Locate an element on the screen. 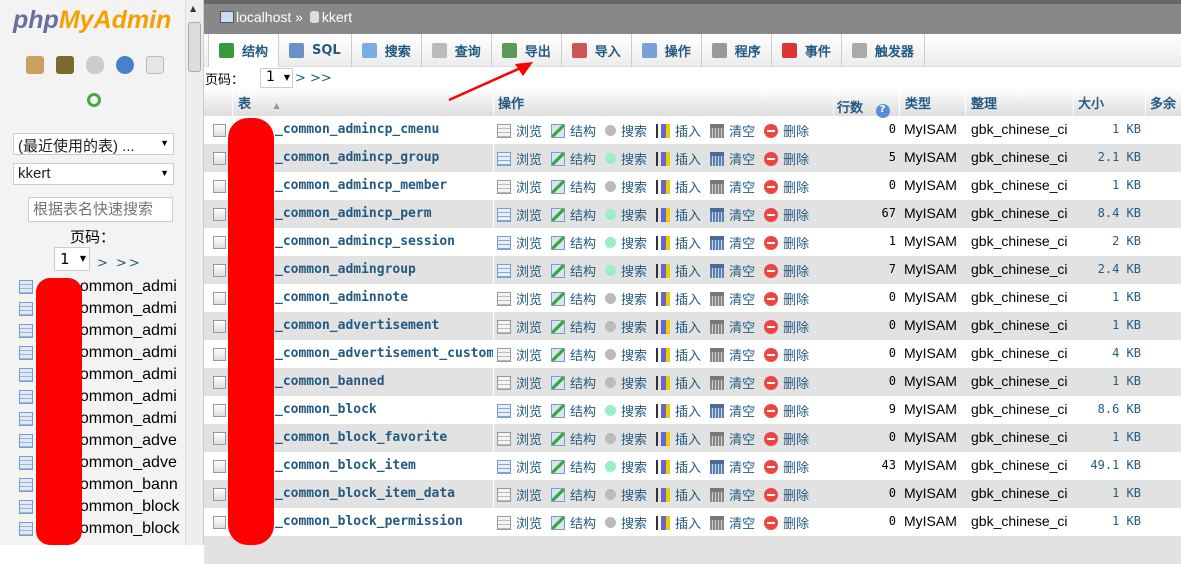 This screenshot has height=564, width=1181. tab-triggers: 触发器 is located at coordinates (883, 50).